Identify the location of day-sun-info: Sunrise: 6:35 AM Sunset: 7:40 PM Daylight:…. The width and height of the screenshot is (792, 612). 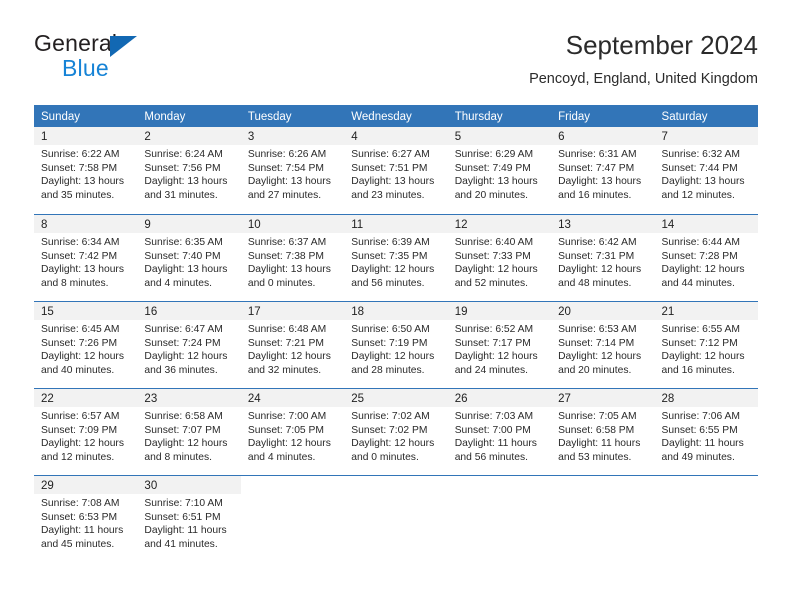
(188, 261).